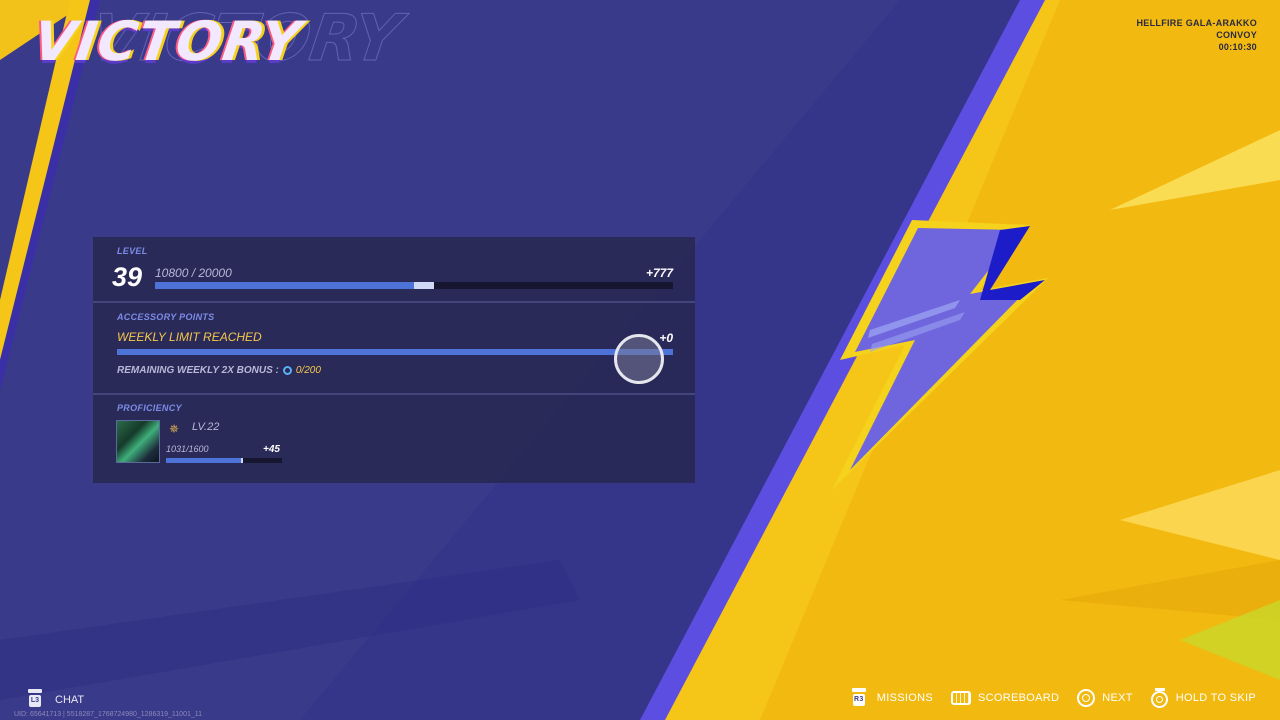 The width and height of the screenshot is (1280, 720). Describe the element at coordinates (187, 449) in the screenshot. I see `proficiency-xp-text: 1031/1600` at that location.